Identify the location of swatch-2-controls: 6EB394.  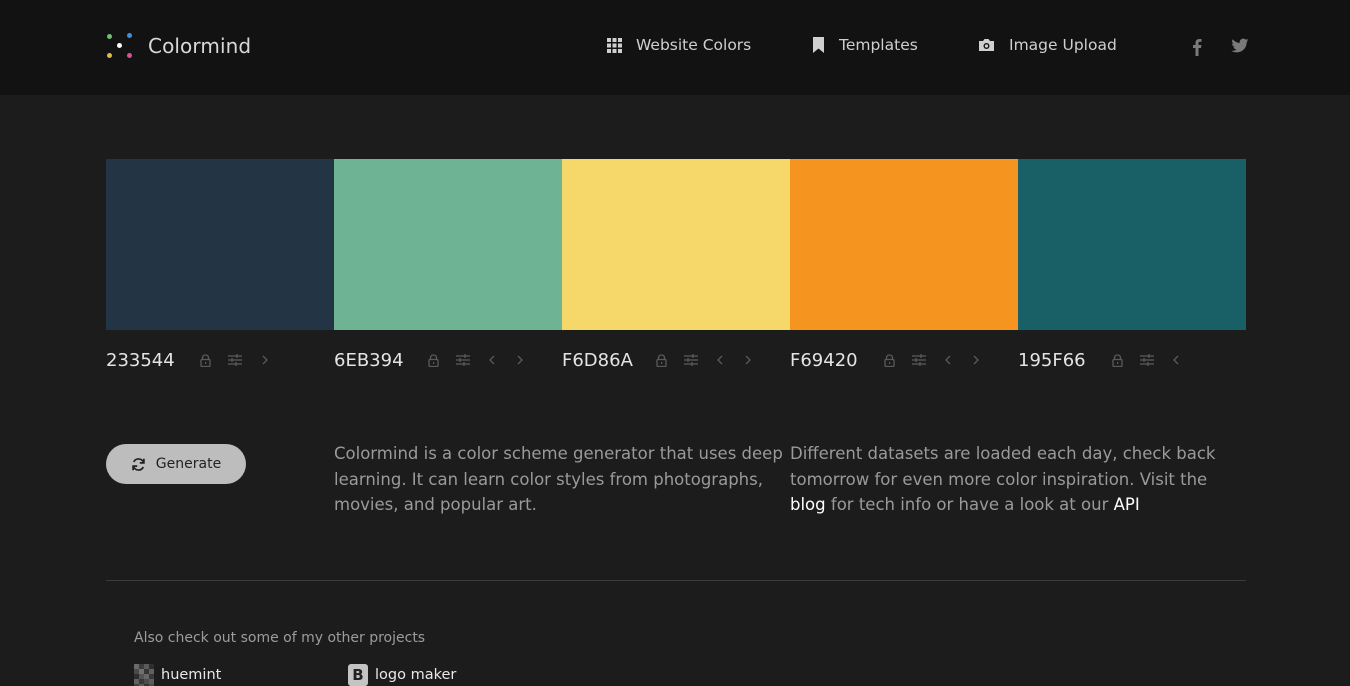
(434, 360).